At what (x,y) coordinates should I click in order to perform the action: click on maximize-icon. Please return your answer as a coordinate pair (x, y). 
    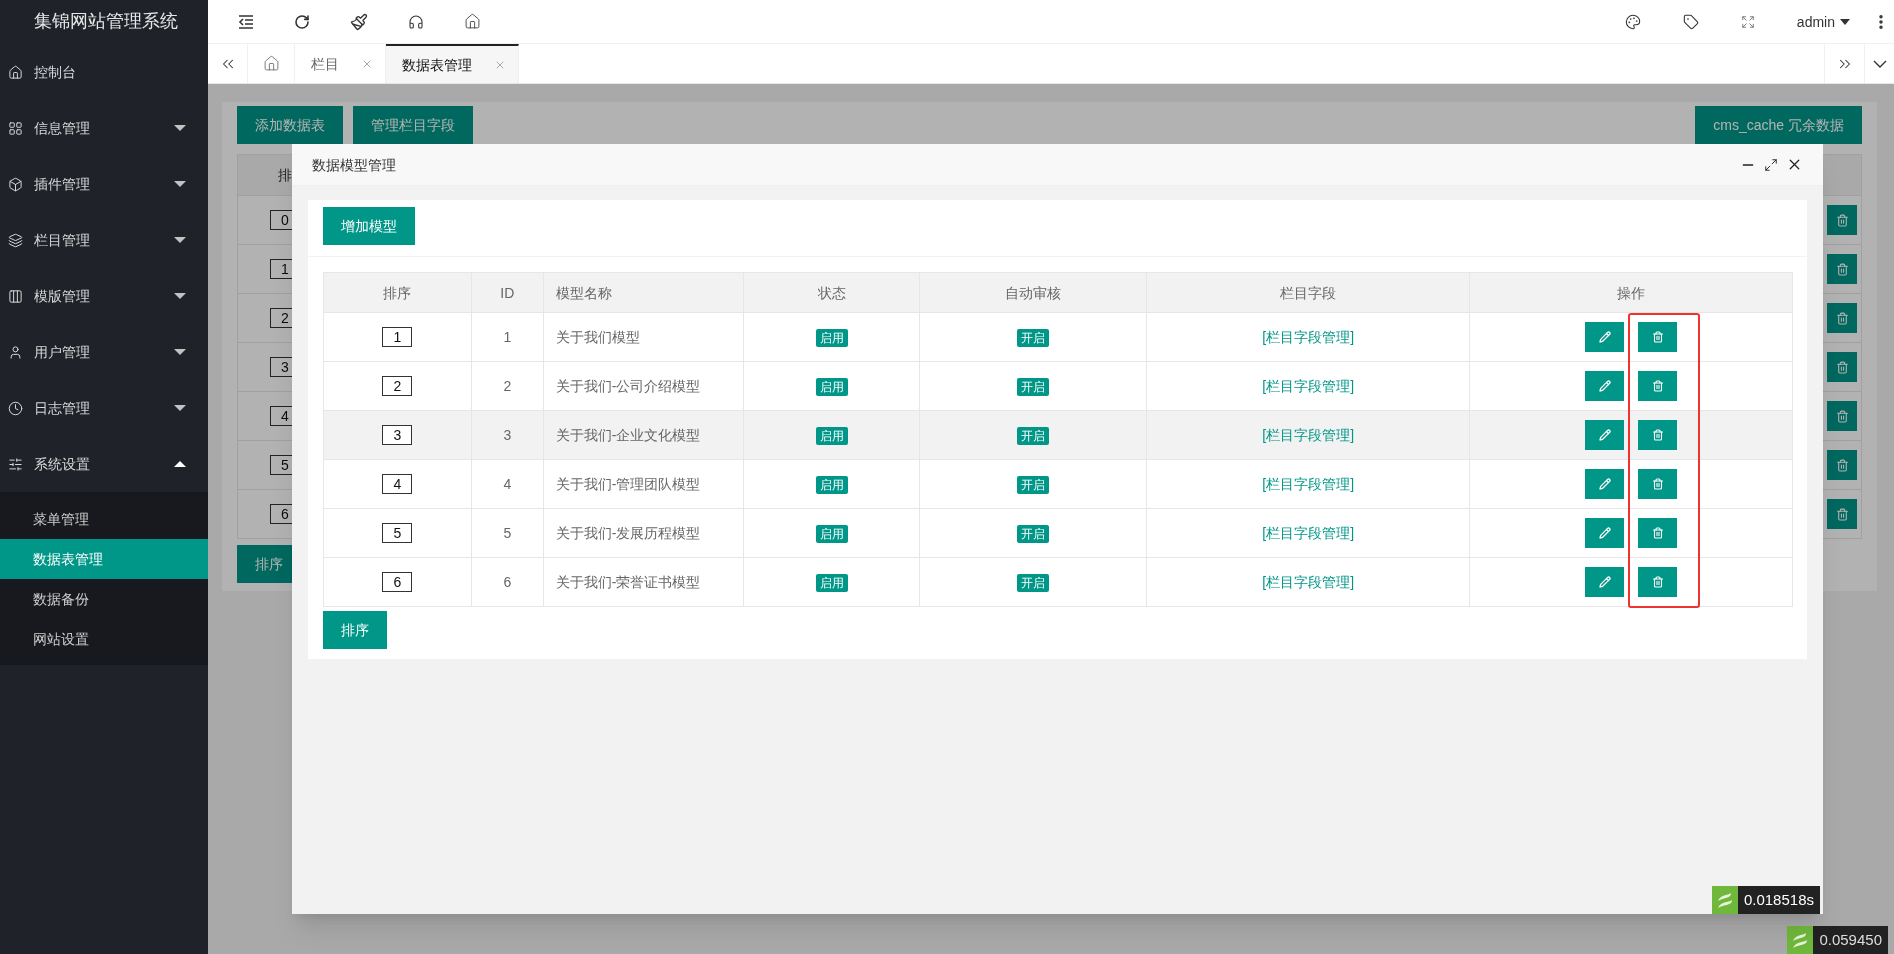
    Looking at the image, I should click on (1771, 164).